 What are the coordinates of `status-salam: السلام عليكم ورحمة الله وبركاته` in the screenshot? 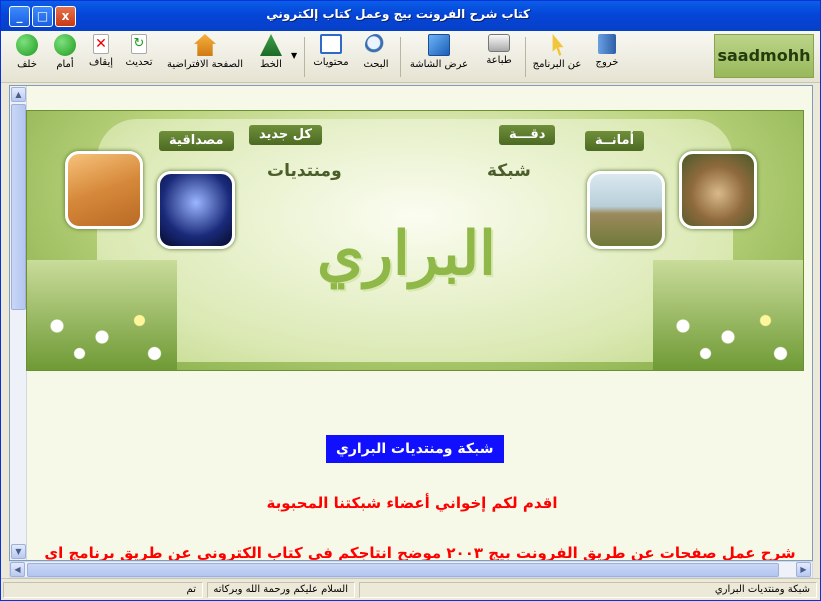 It's located at (281, 590).